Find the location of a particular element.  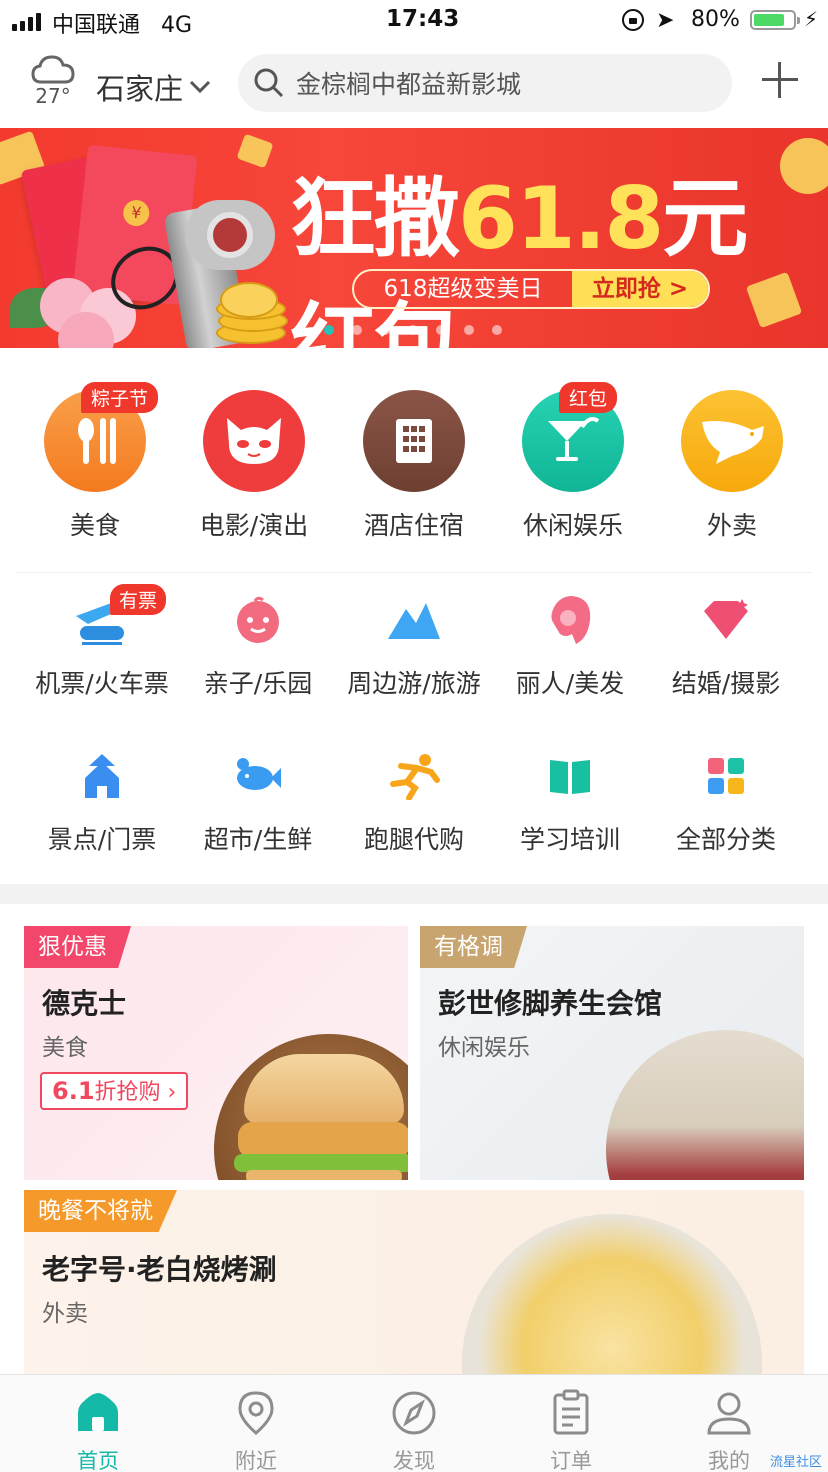

grid-icon is located at coordinates (726, 776).